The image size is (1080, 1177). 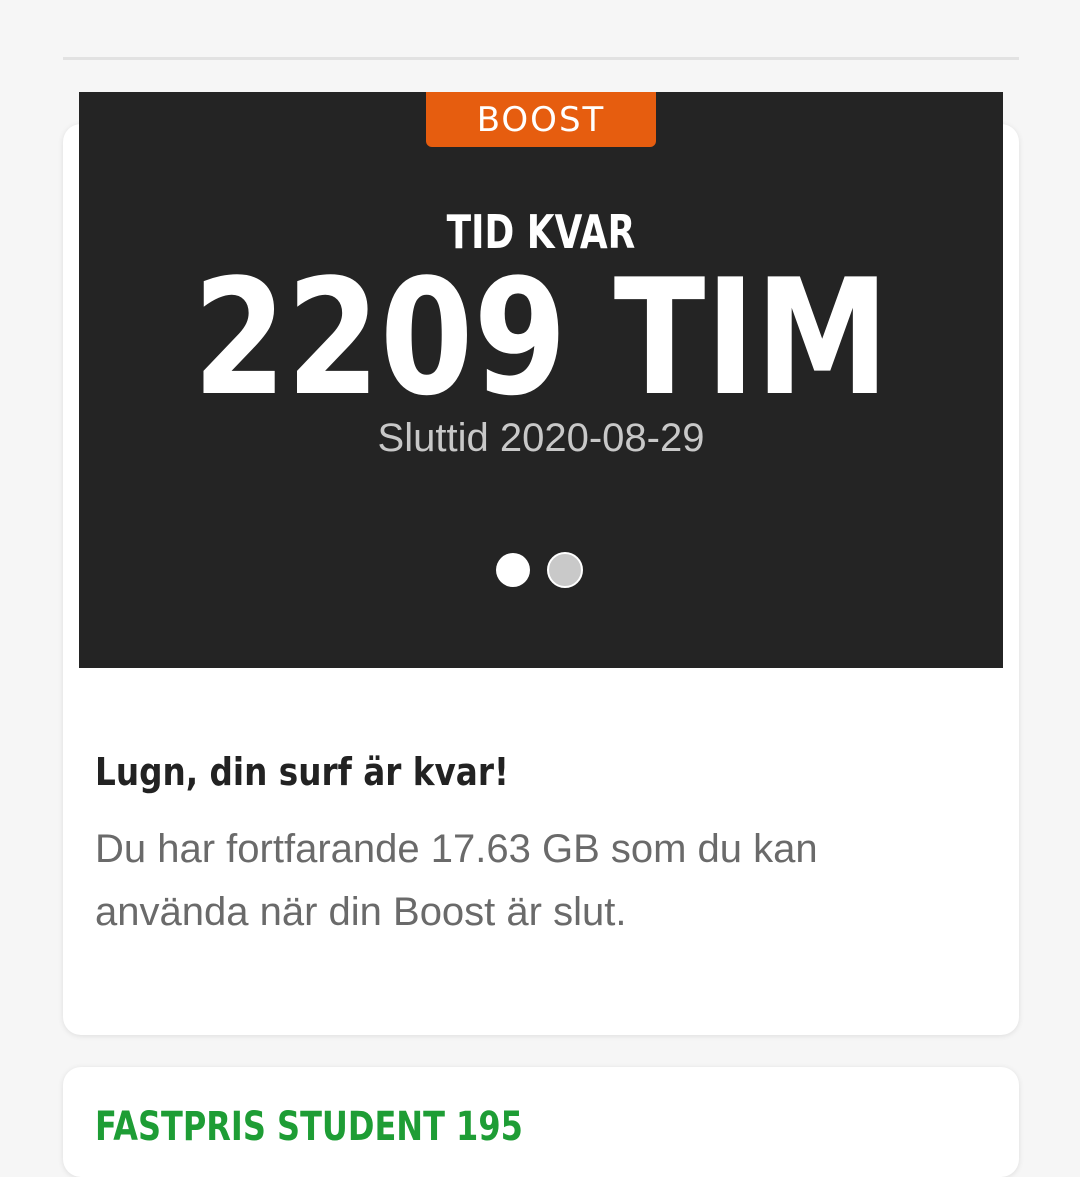 What do you see at coordinates (302, 772) in the screenshot?
I see `message-title: Lugn, din surf är kvar!` at bounding box center [302, 772].